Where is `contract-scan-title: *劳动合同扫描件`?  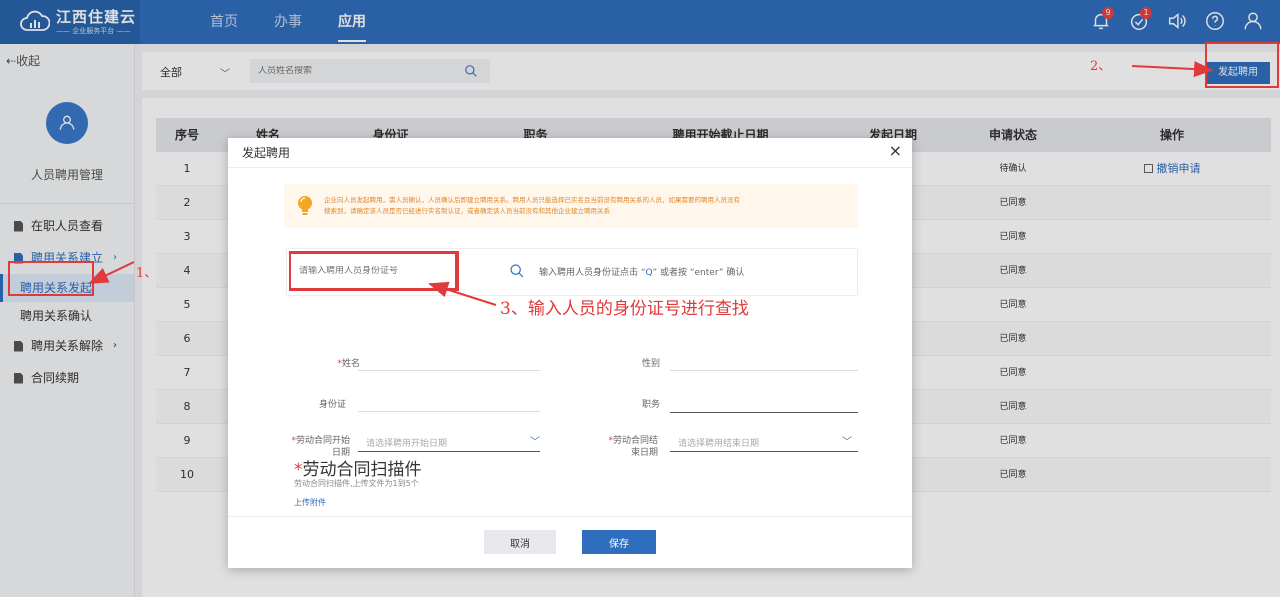
contract-scan-title: *劳动合同扫描件 is located at coordinates (358, 470).